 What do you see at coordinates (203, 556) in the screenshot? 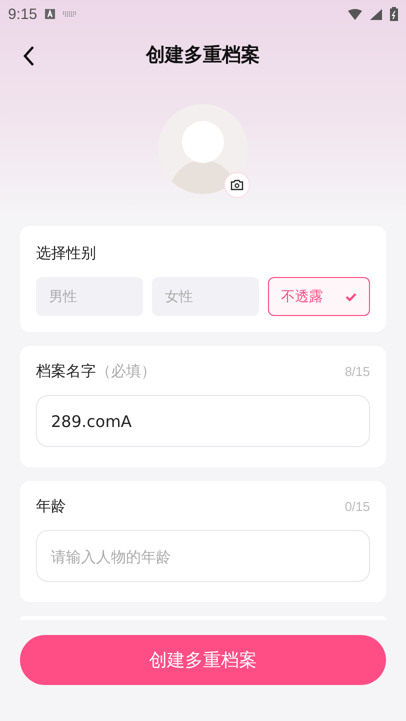
I see `input-field: 请输入人物的年龄` at bounding box center [203, 556].